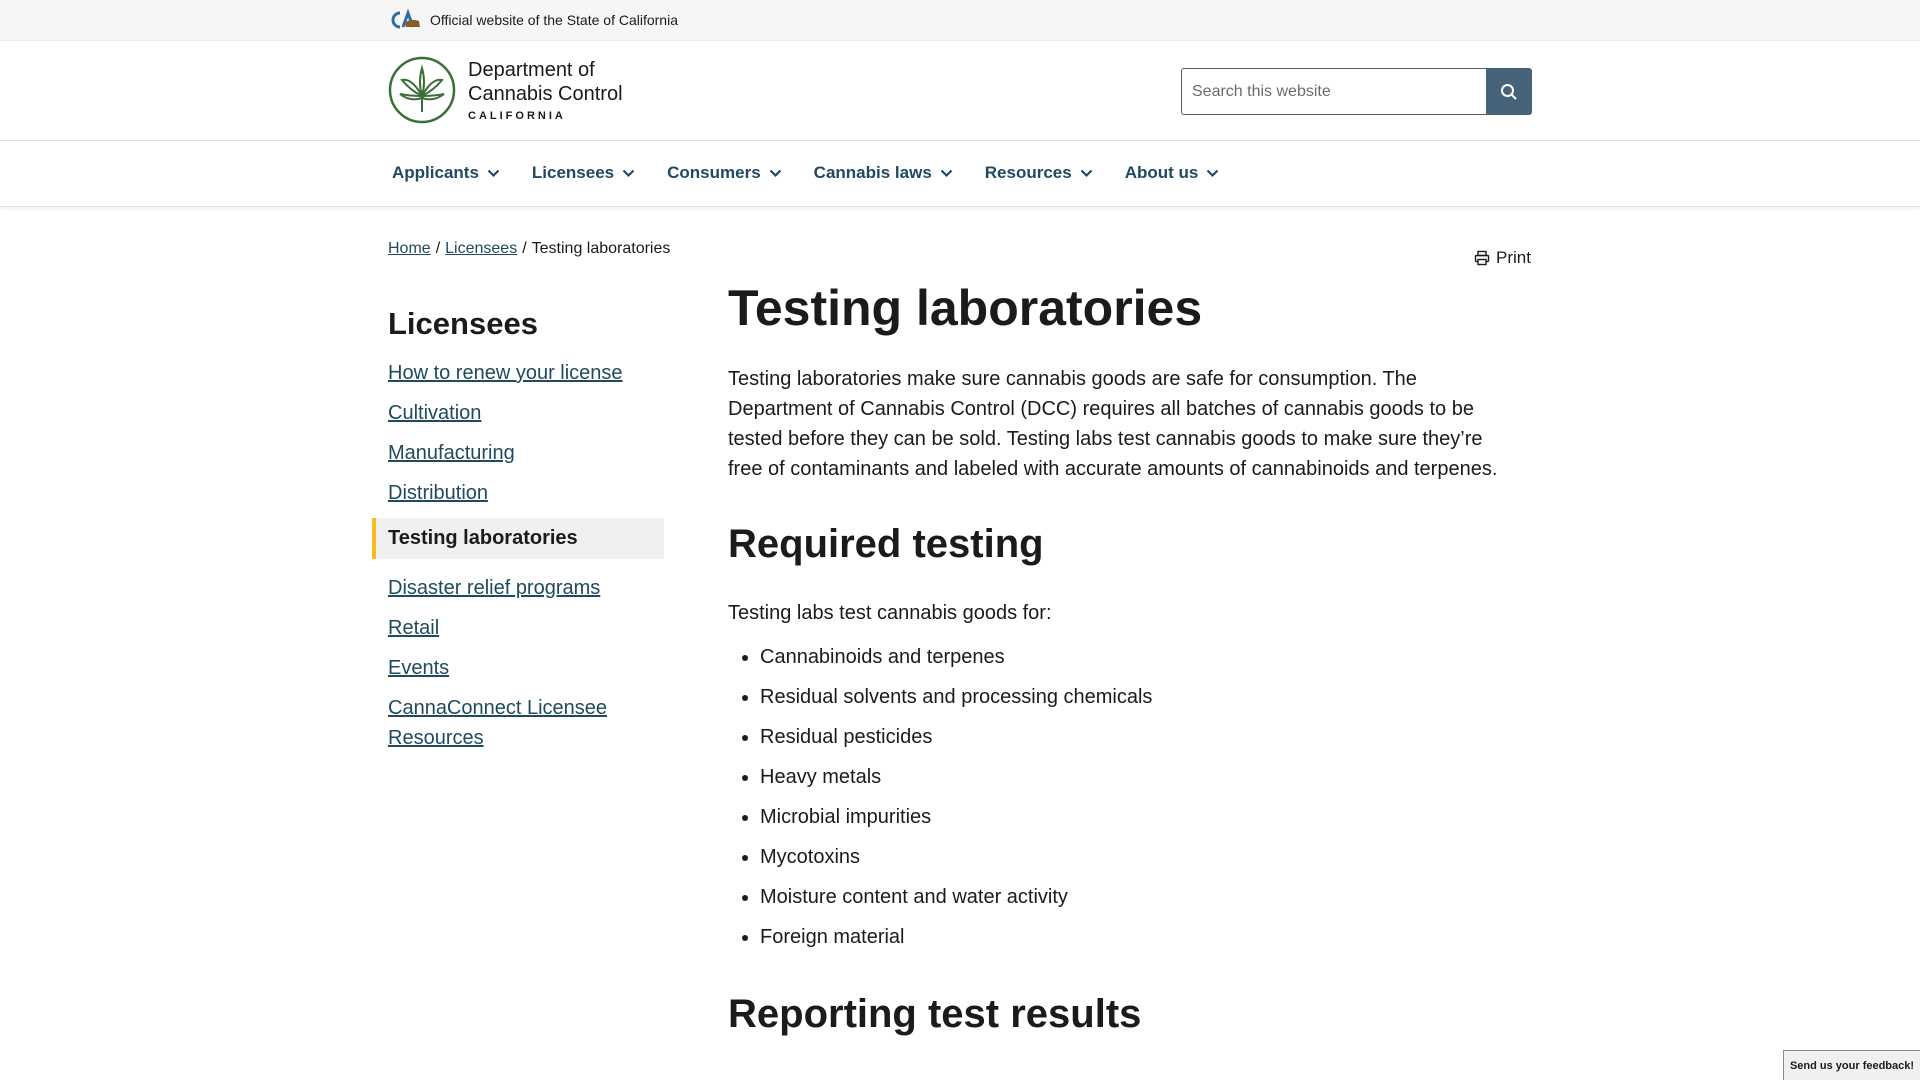 The height and width of the screenshot is (1080, 1920). I want to click on list-item: Residual pesticides, so click(1134, 737).